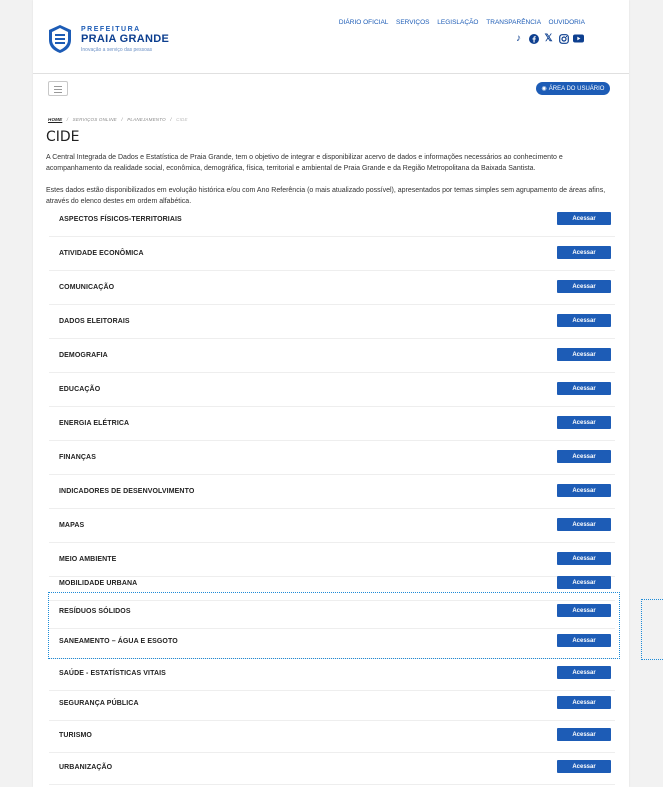  What do you see at coordinates (72, 525) in the screenshot?
I see `category-label: MAPAS` at bounding box center [72, 525].